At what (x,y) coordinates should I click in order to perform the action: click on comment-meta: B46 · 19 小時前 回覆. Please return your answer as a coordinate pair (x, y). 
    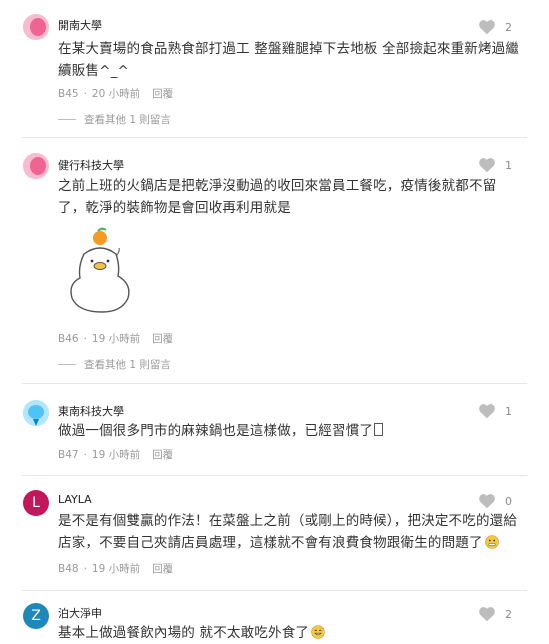
    Looking at the image, I should click on (116, 338).